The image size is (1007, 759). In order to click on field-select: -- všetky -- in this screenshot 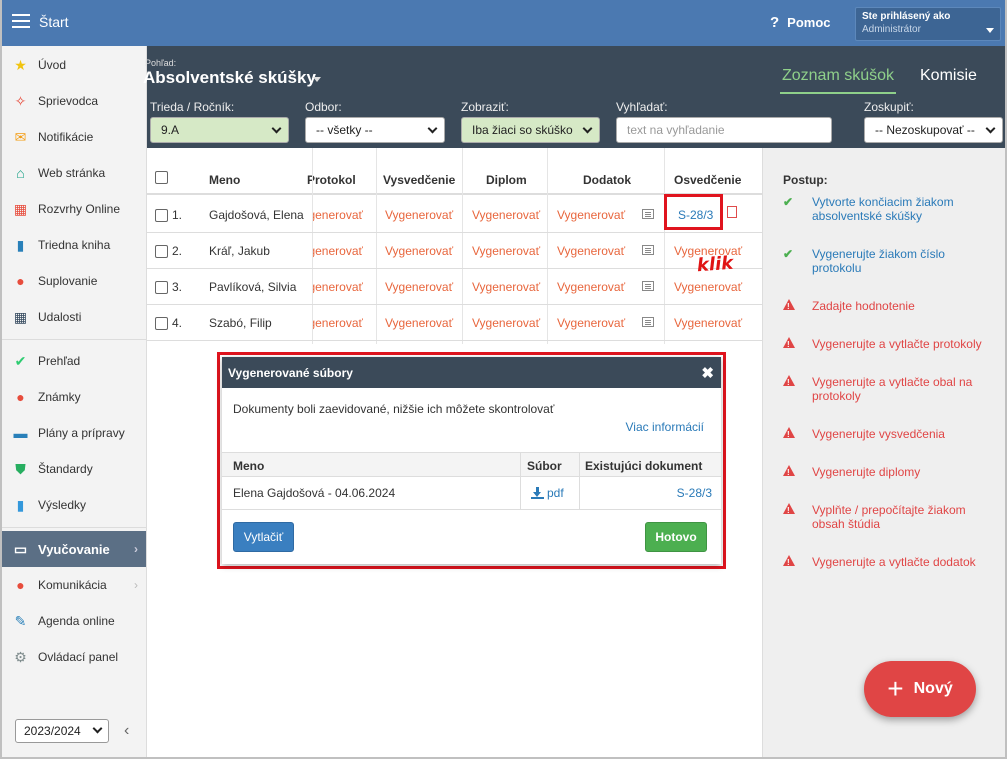, I will do `click(375, 130)`.